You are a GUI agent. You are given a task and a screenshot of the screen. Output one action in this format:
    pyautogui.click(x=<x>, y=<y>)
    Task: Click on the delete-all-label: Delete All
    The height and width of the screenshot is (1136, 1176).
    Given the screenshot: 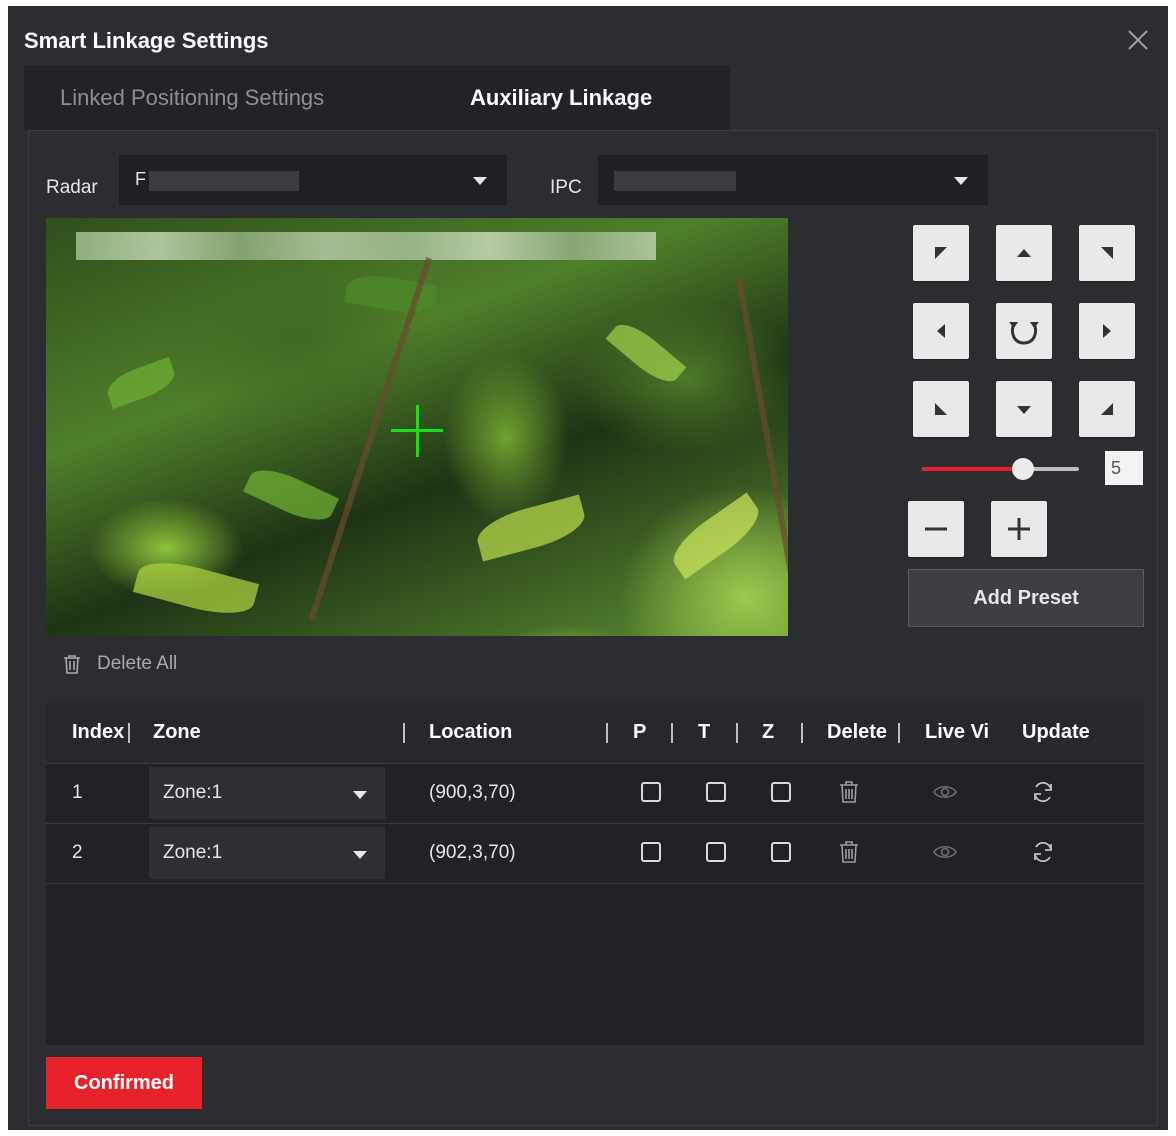 What is the action you would take?
    pyautogui.click(x=137, y=663)
    